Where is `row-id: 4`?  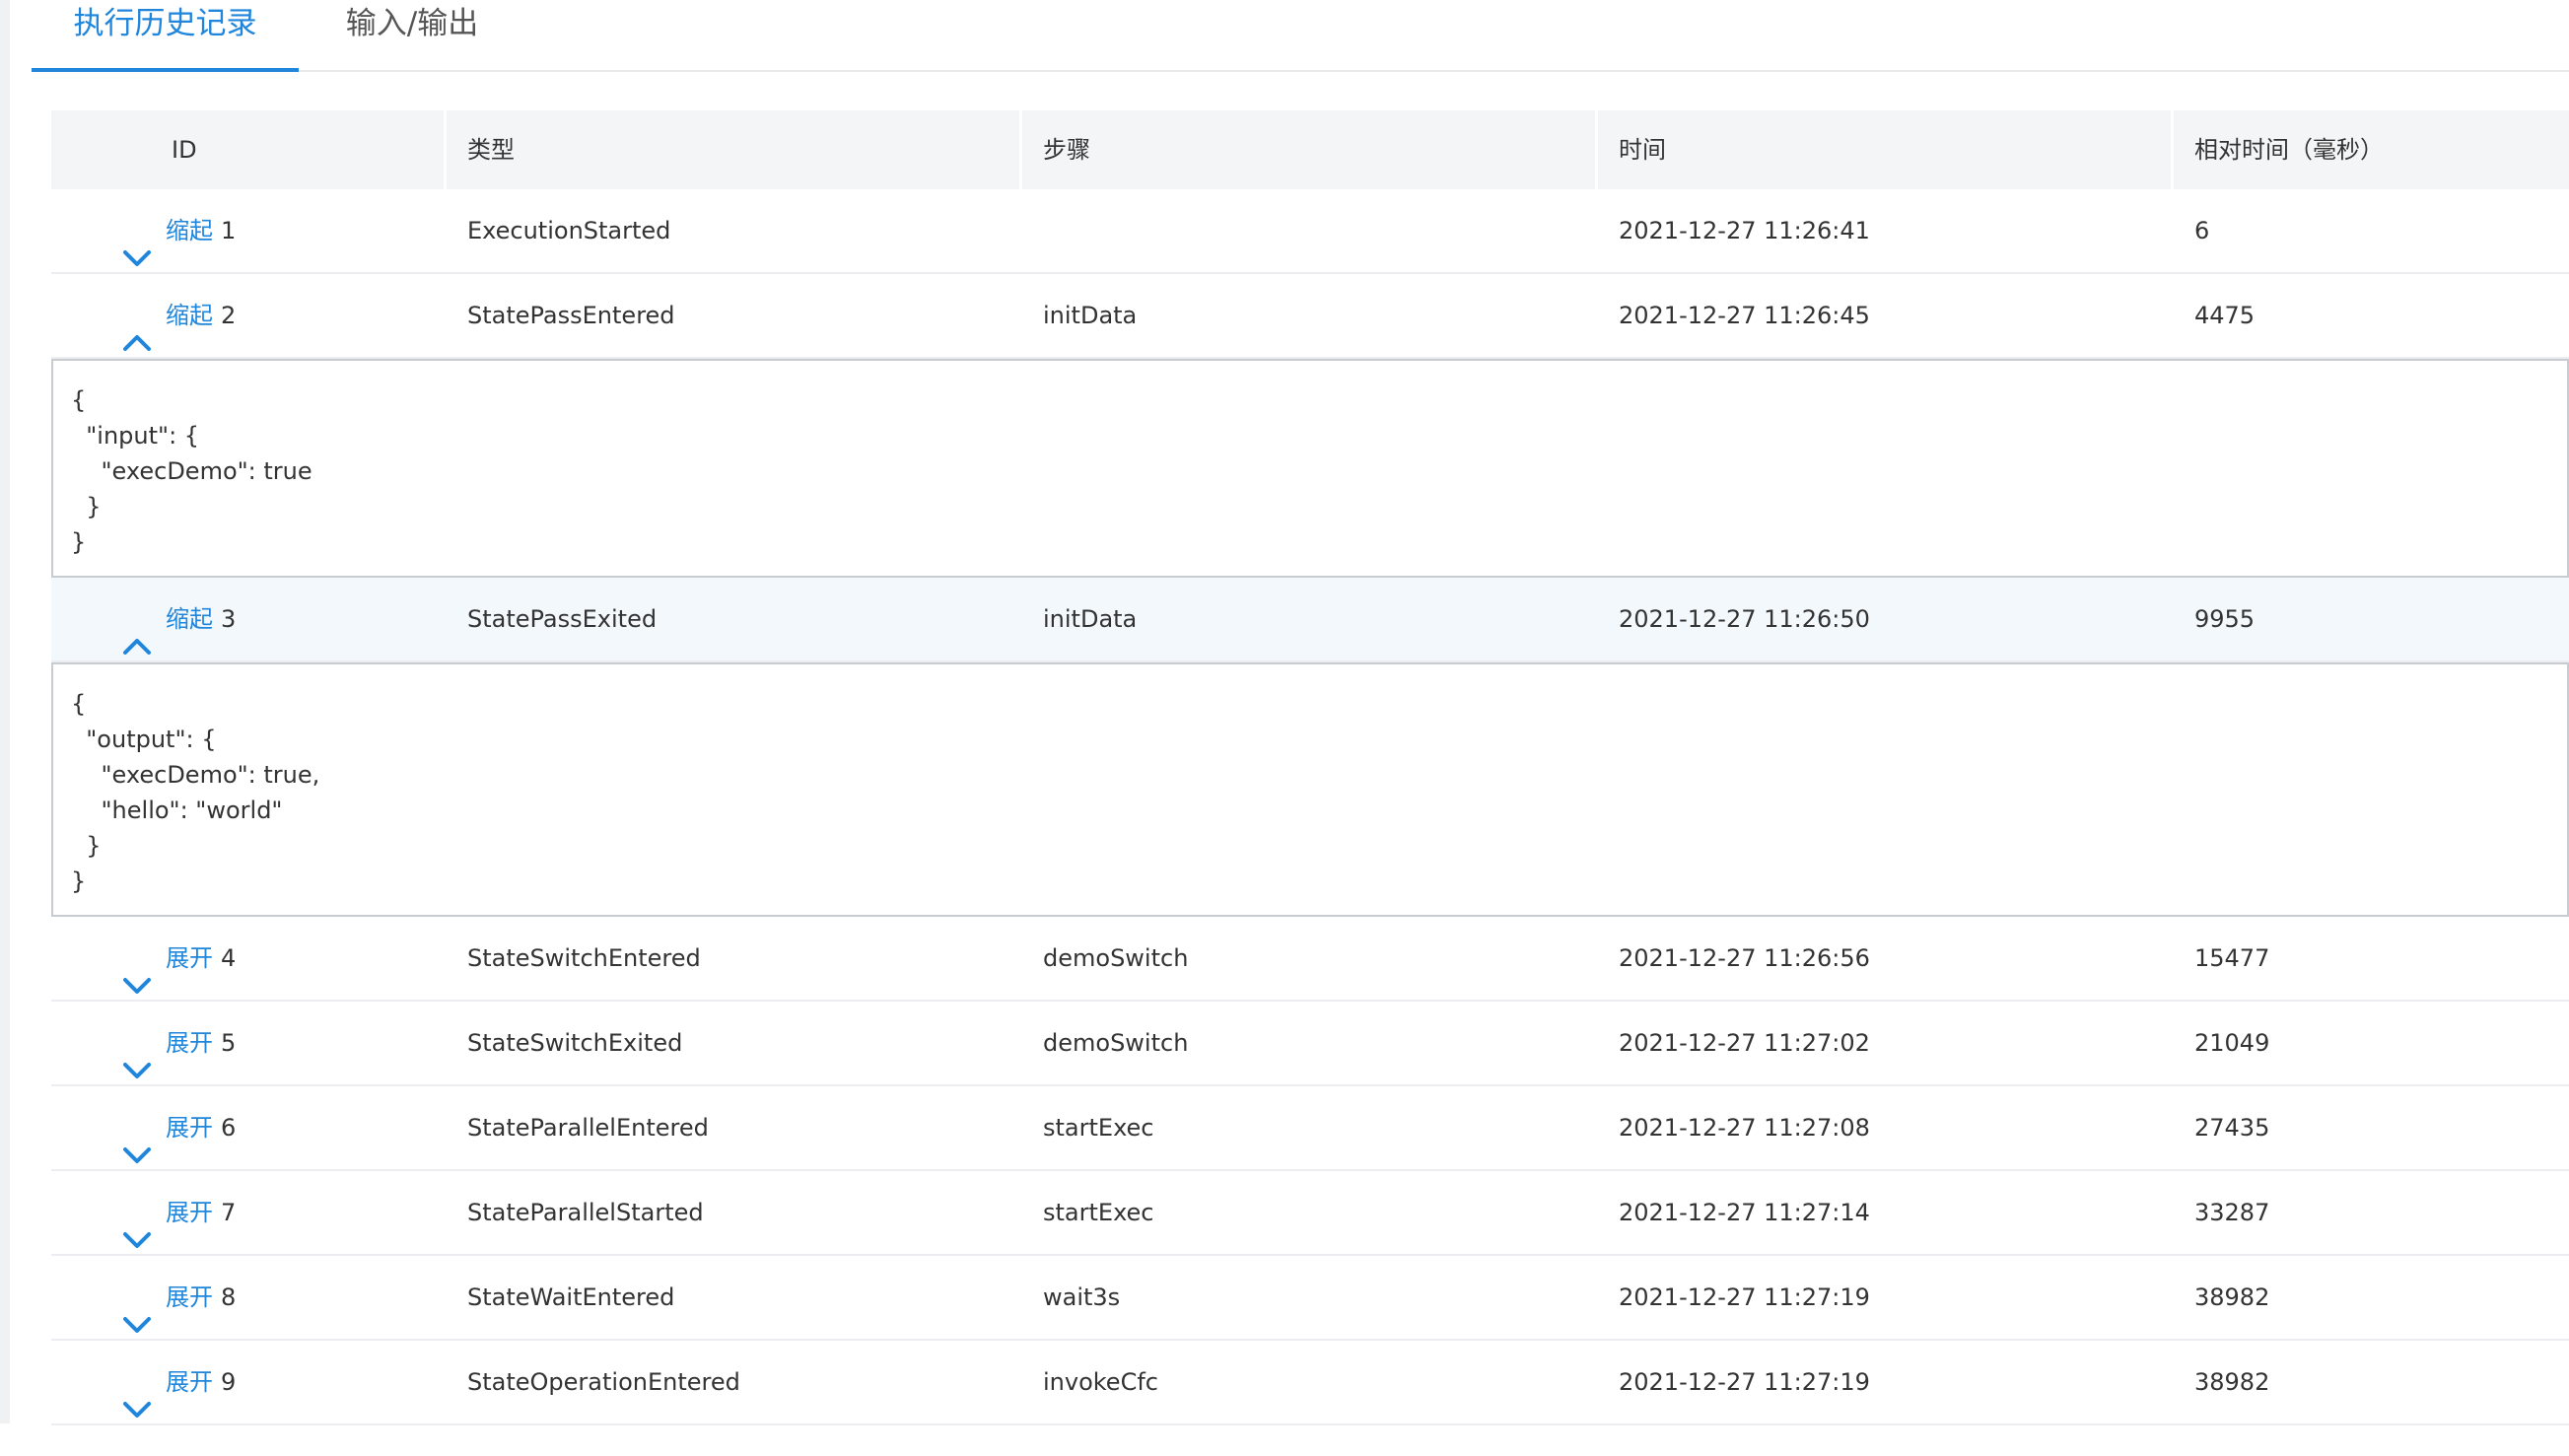 row-id: 4 is located at coordinates (229, 958).